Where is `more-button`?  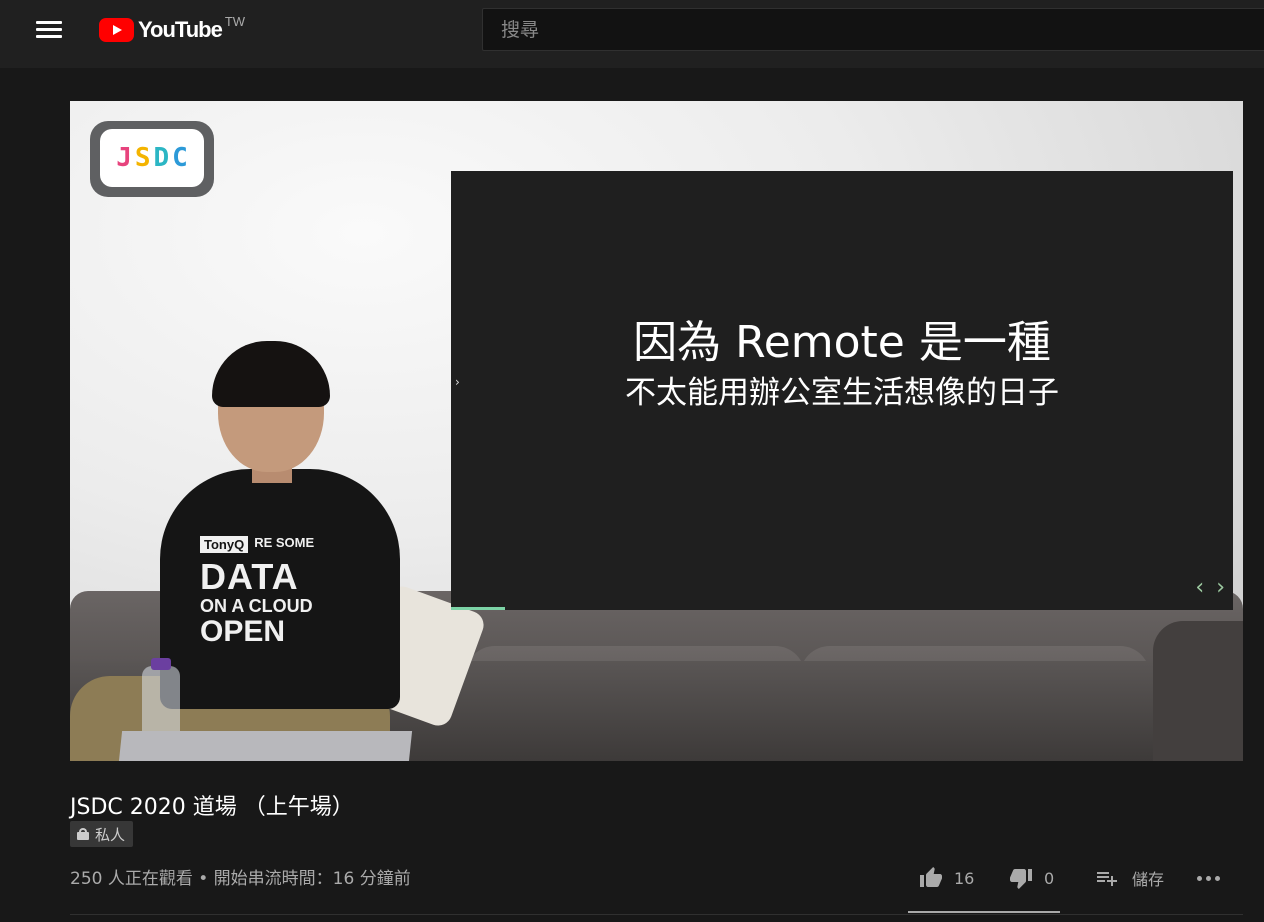 more-button is located at coordinates (1208, 878).